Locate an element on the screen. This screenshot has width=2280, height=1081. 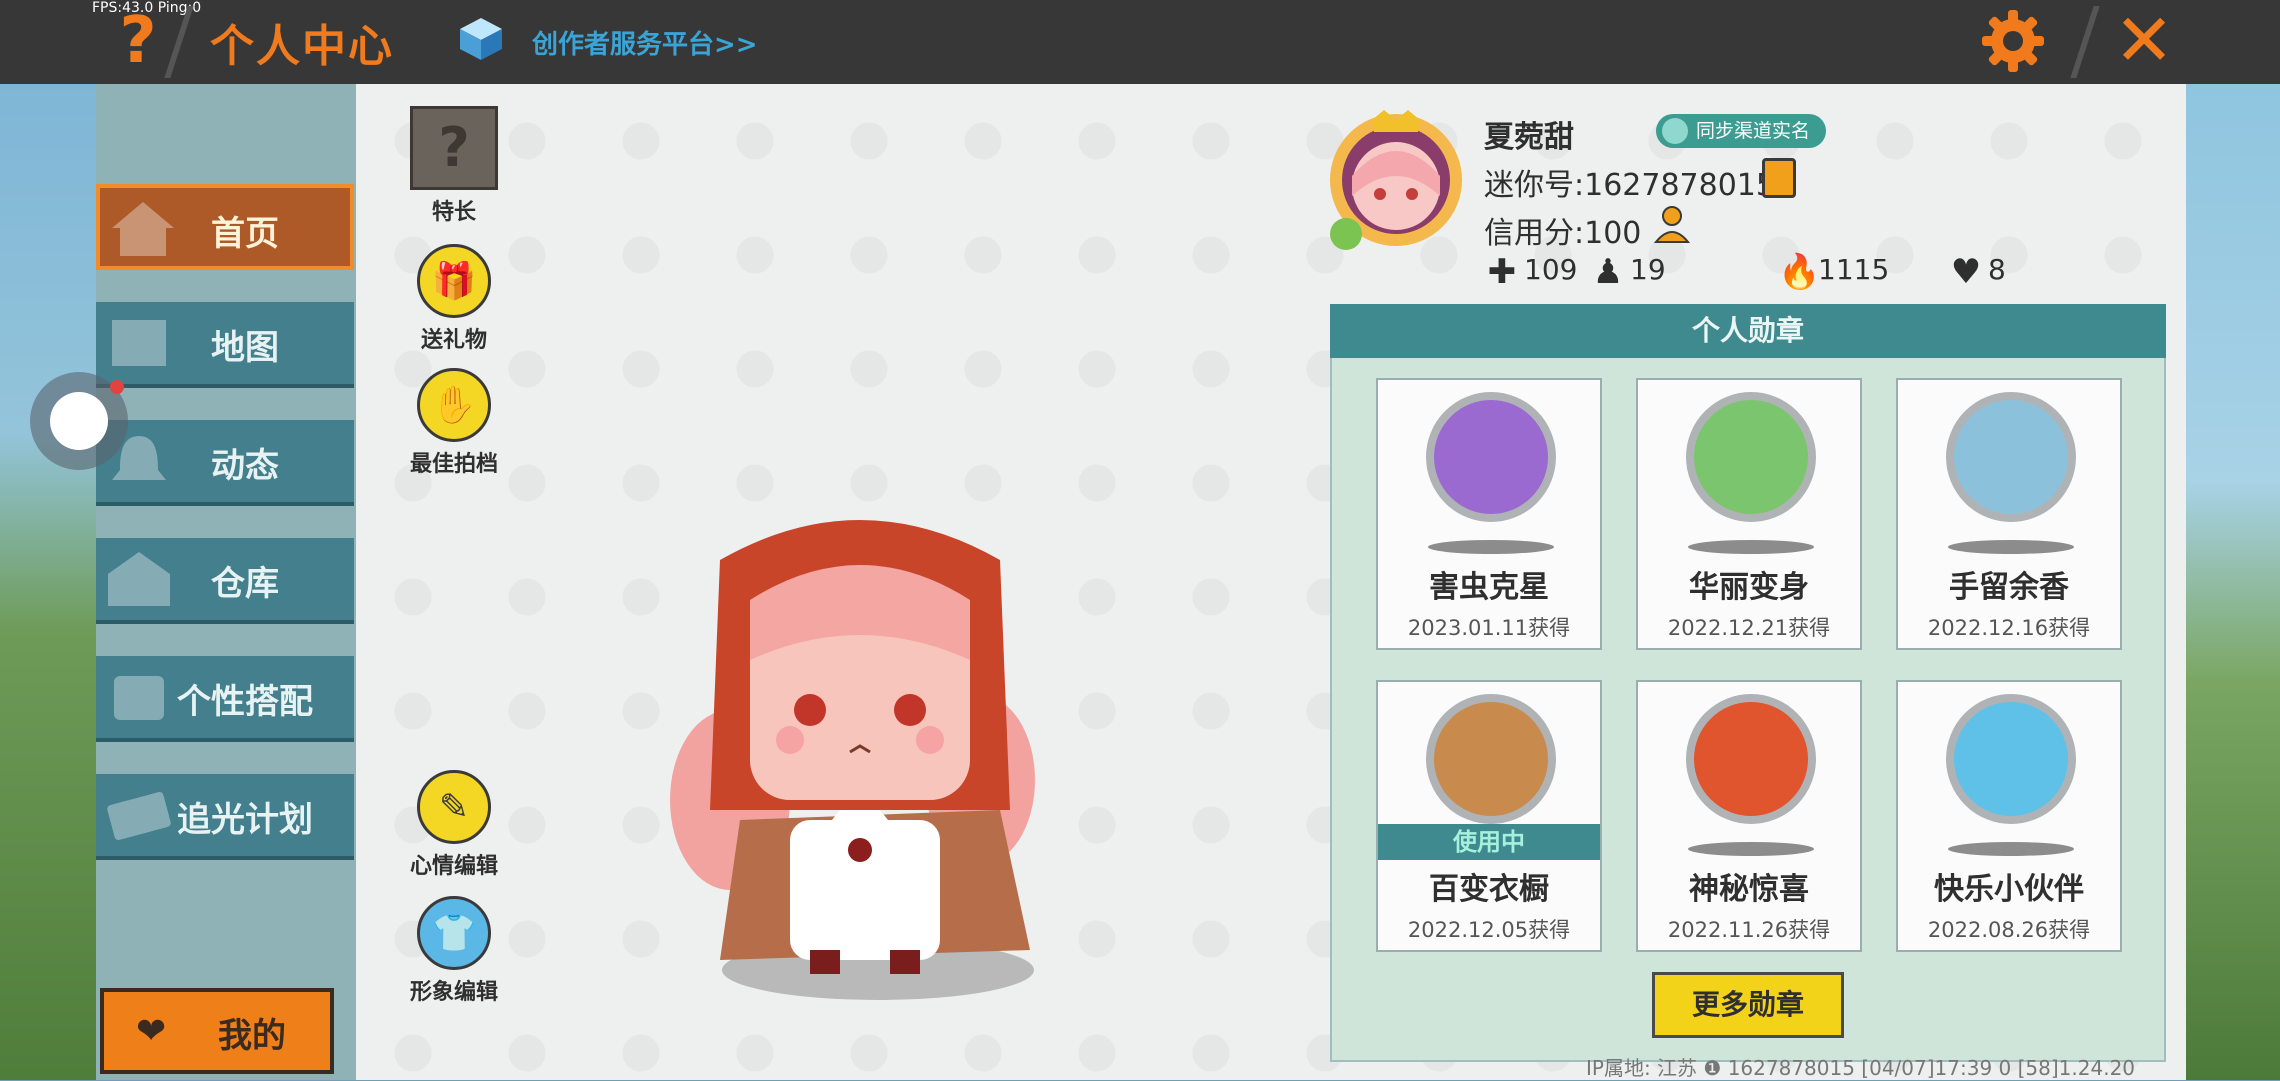
skill-button: ? 特长 is located at coordinates (454, 166).